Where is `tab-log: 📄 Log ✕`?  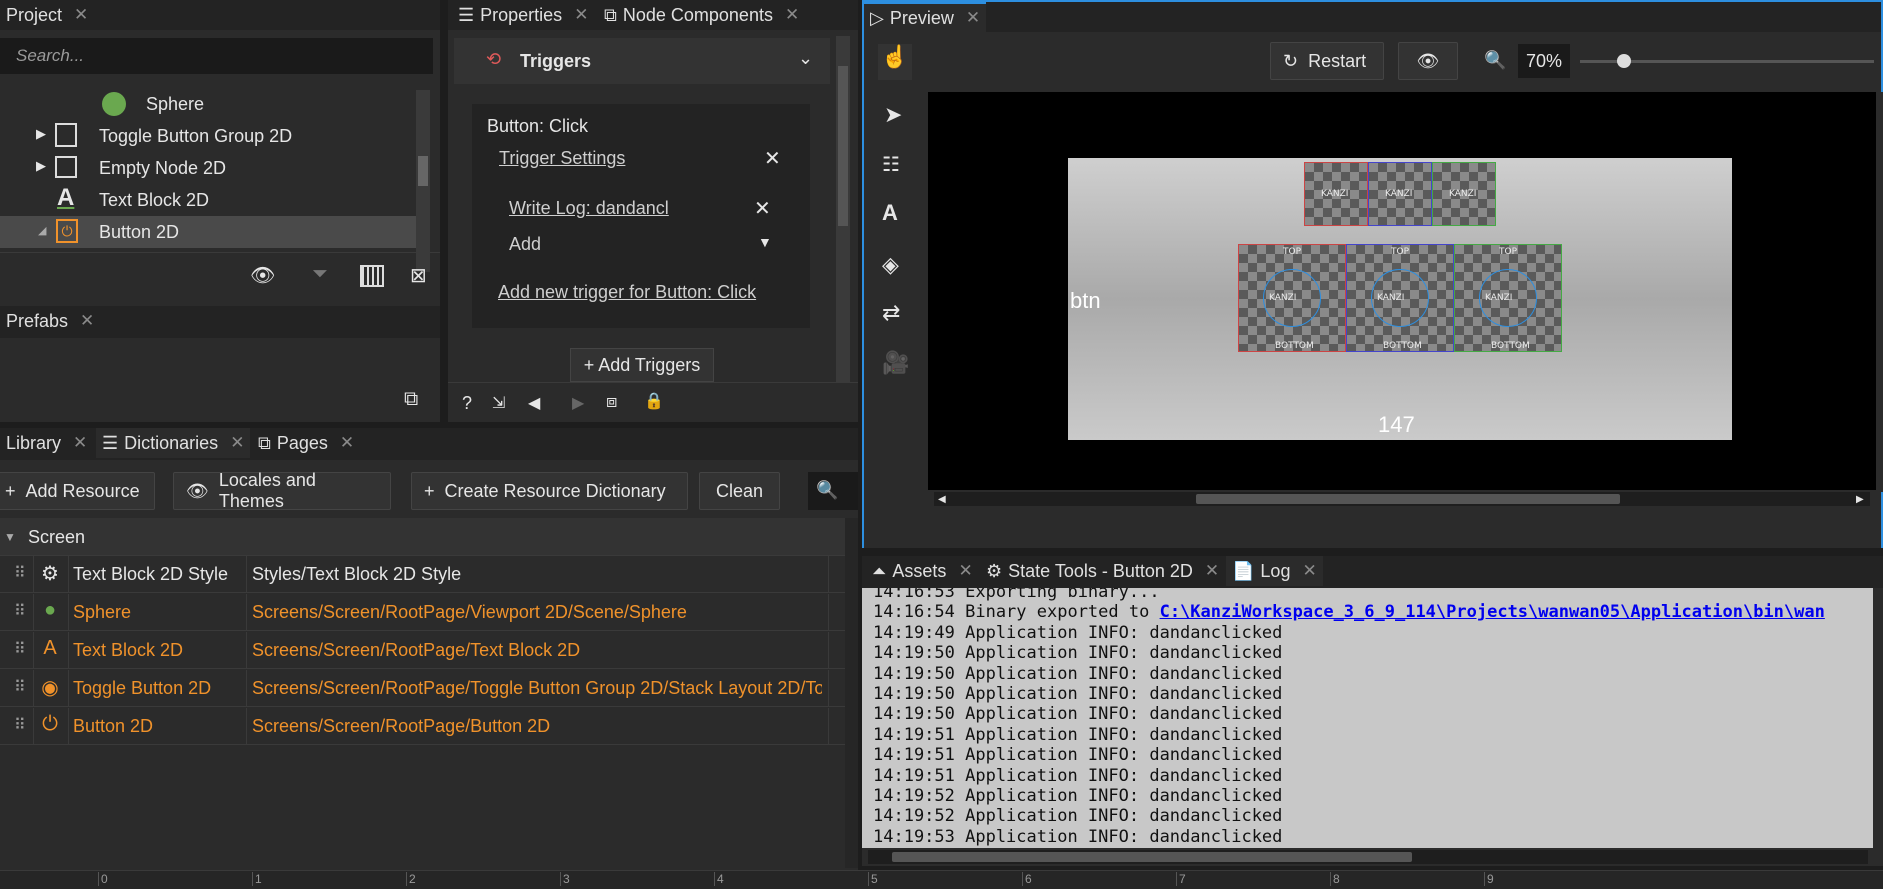
tab-log: 📄 Log ✕ is located at coordinates (1274, 571).